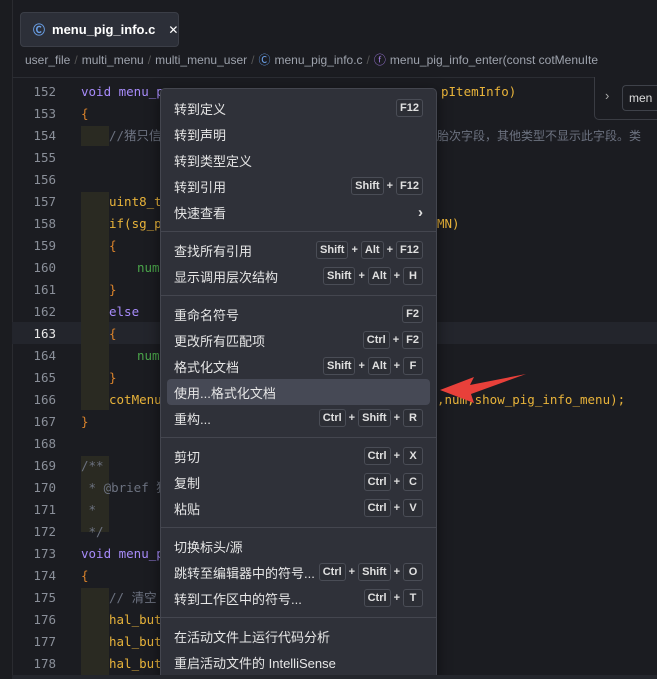 This screenshot has width=657, height=679. I want to click on red-arrow-icon, so click(483, 388).